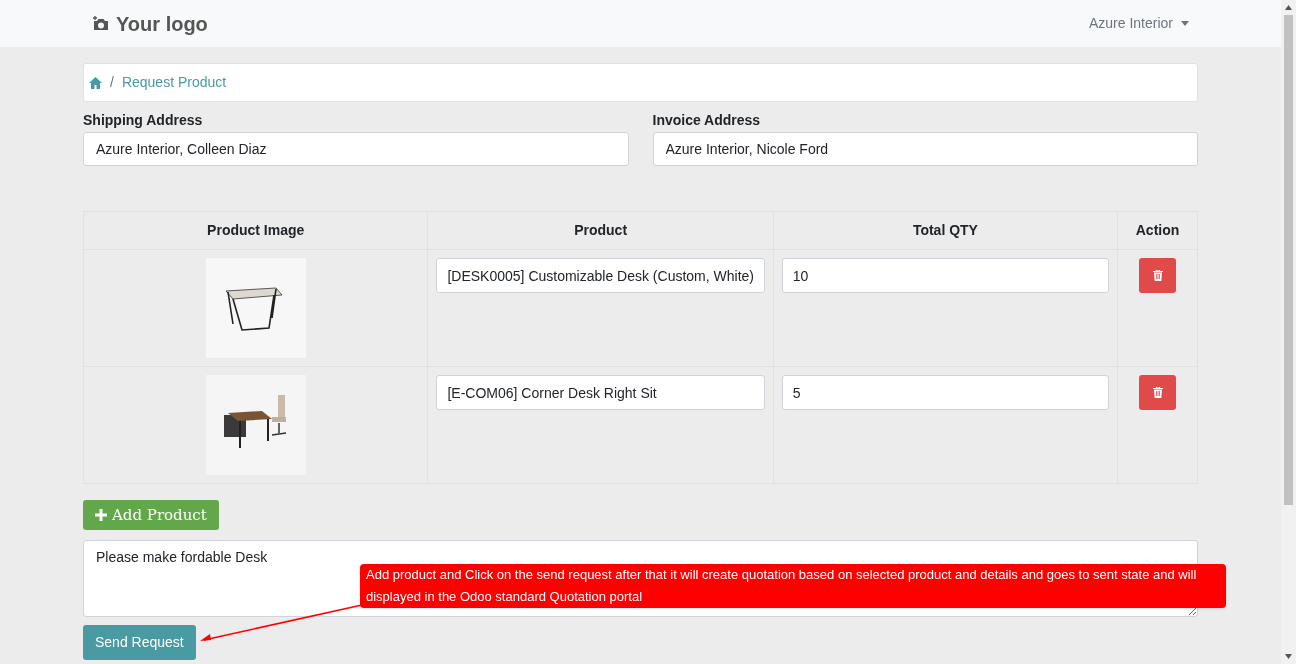  What do you see at coordinates (255, 230) in the screenshot?
I see `column-header: Product Image` at bounding box center [255, 230].